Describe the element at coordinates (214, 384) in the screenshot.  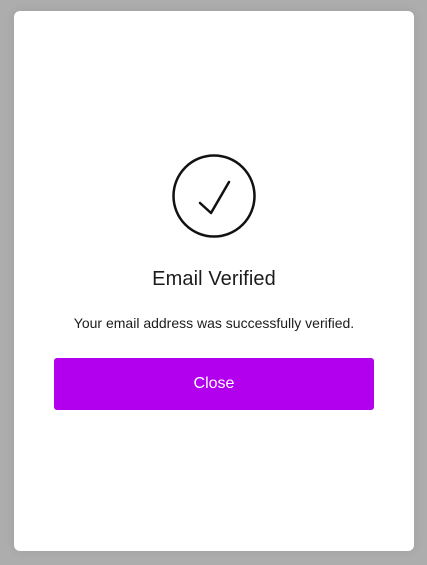
I see `close-button: Close` at that location.